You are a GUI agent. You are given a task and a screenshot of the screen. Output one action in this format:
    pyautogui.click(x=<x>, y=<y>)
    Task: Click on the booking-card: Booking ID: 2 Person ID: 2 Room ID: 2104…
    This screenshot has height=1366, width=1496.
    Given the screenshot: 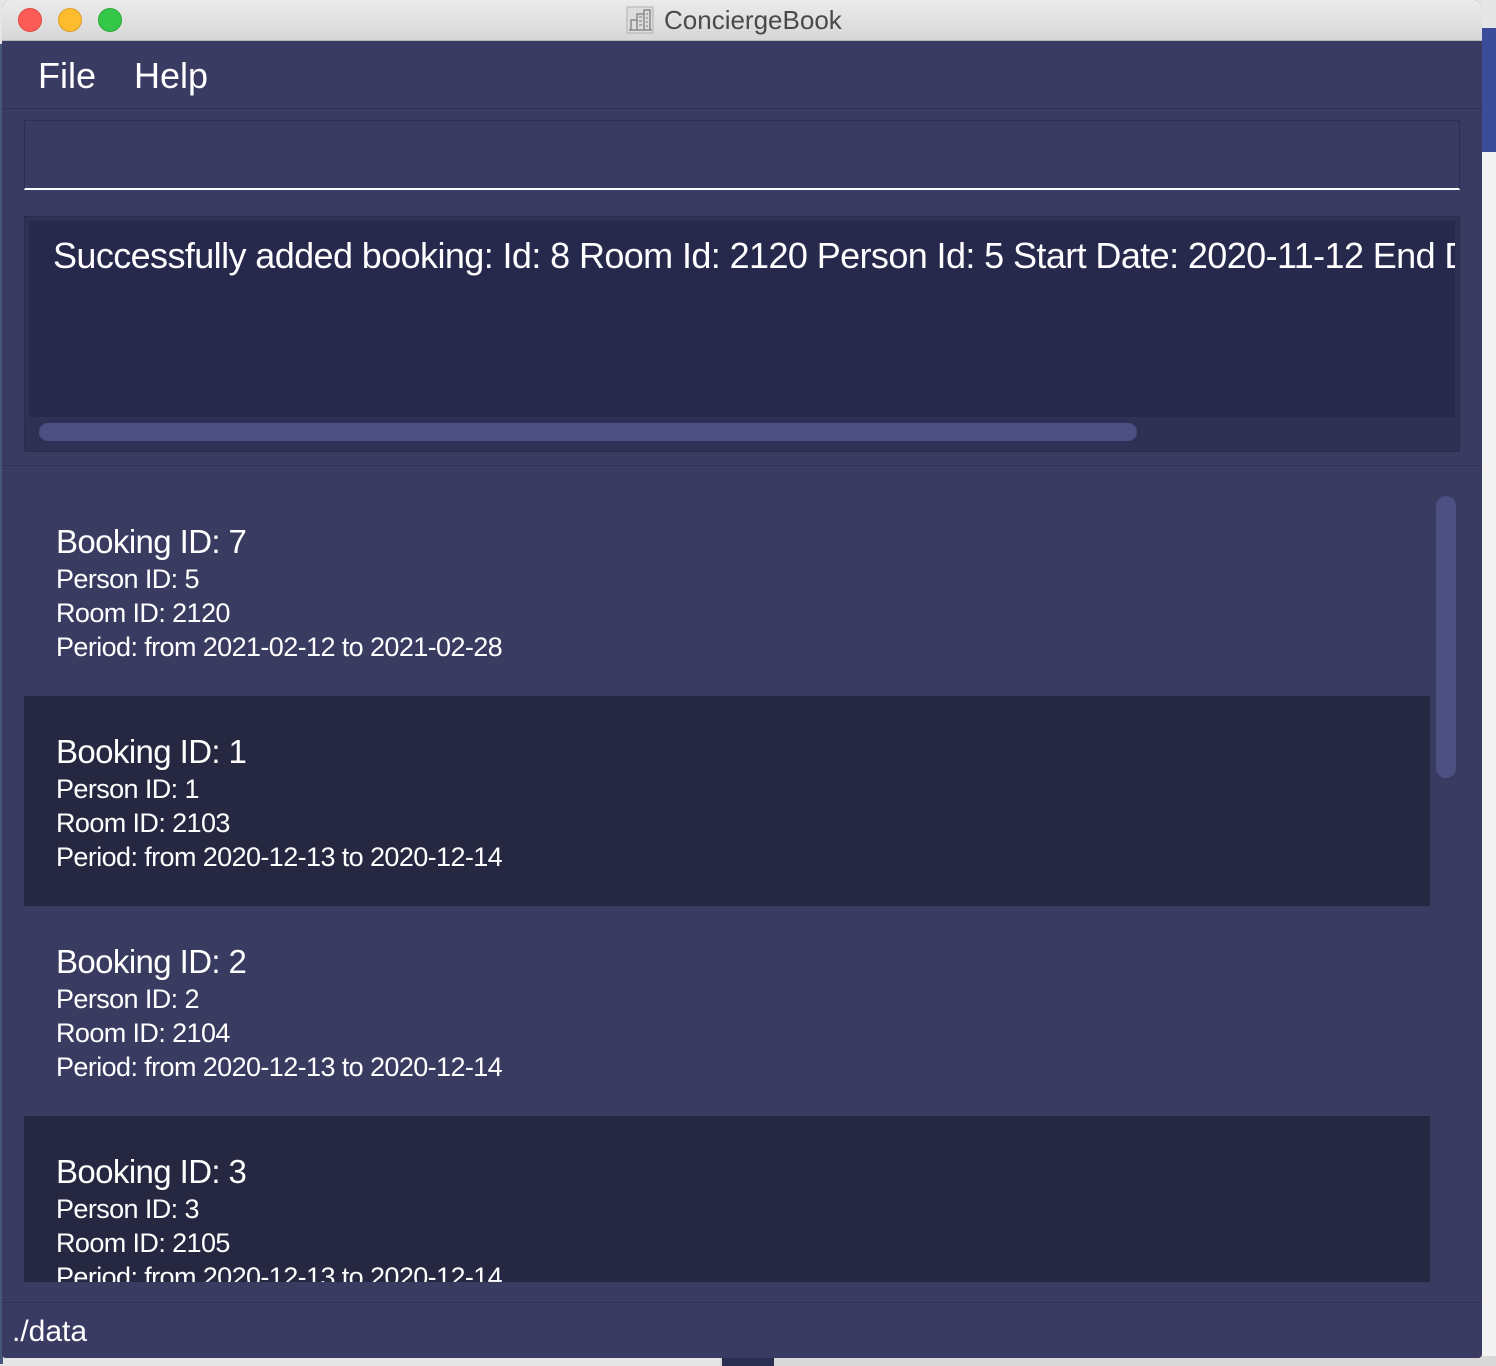 What is the action you would take?
    pyautogui.click(x=727, y=1011)
    